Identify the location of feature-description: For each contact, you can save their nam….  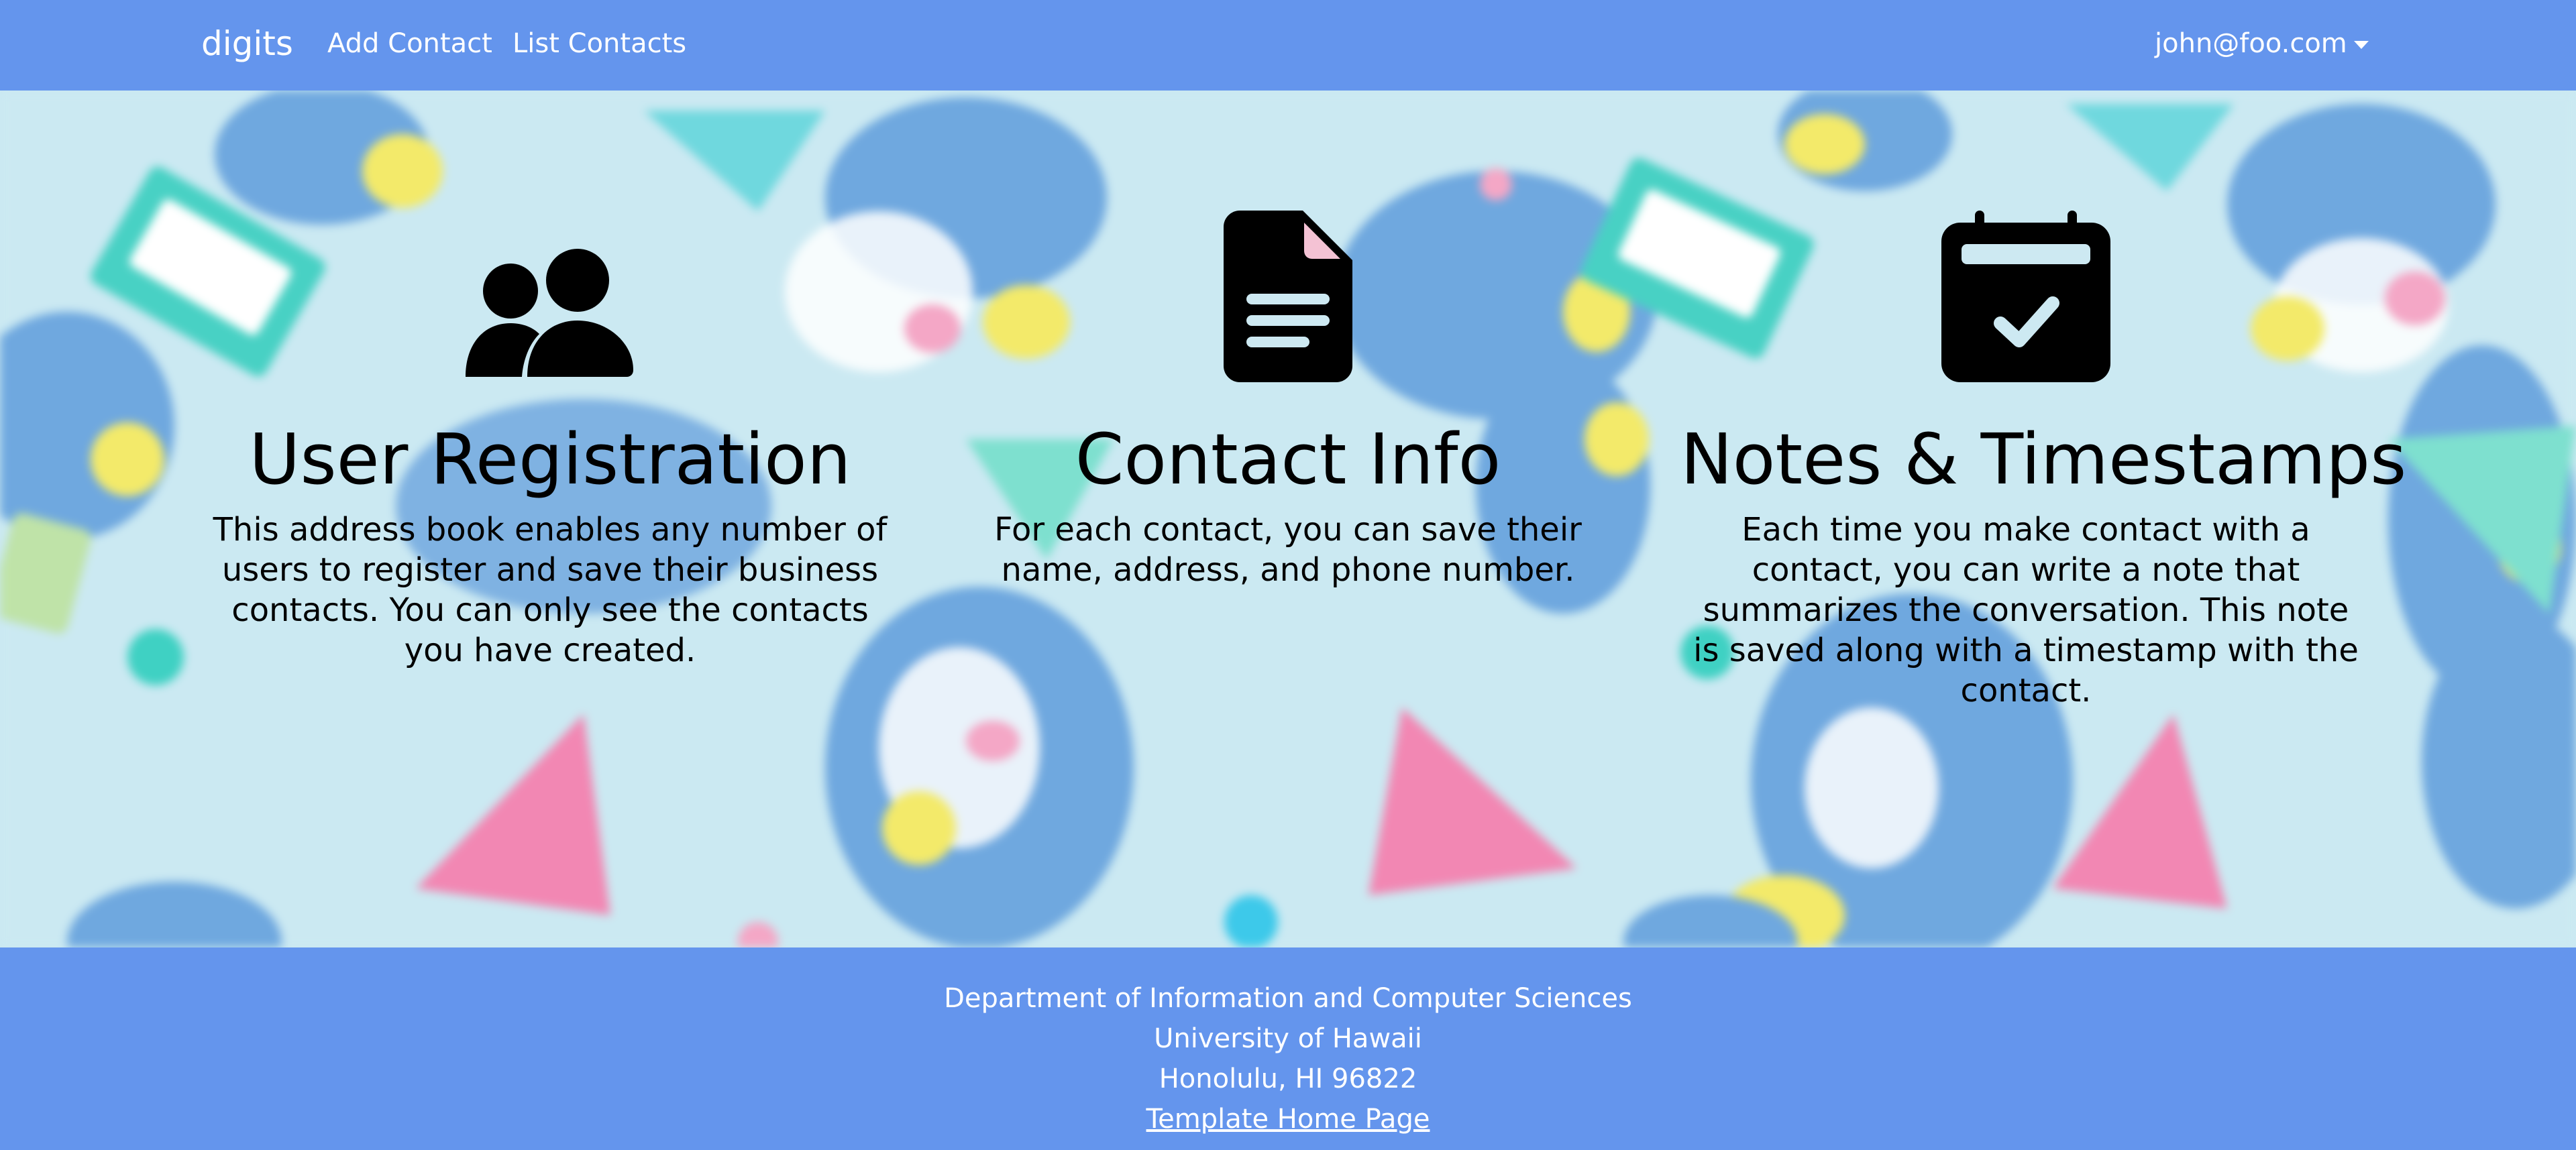
(1288, 550).